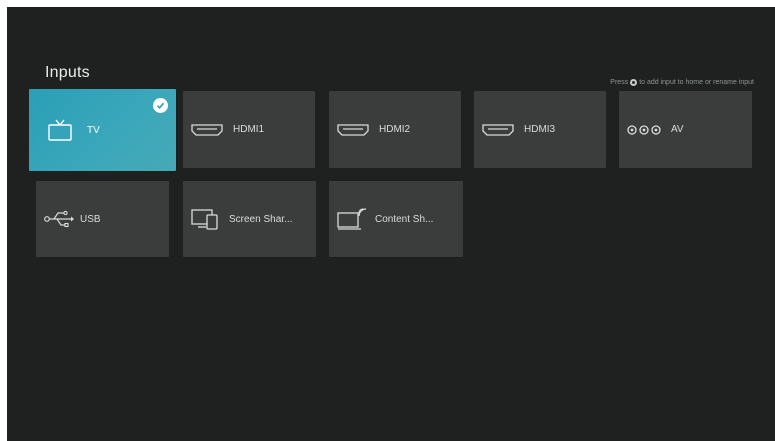  What do you see at coordinates (102, 130) in the screenshot?
I see `input-tile-tv: TV` at bounding box center [102, 130].